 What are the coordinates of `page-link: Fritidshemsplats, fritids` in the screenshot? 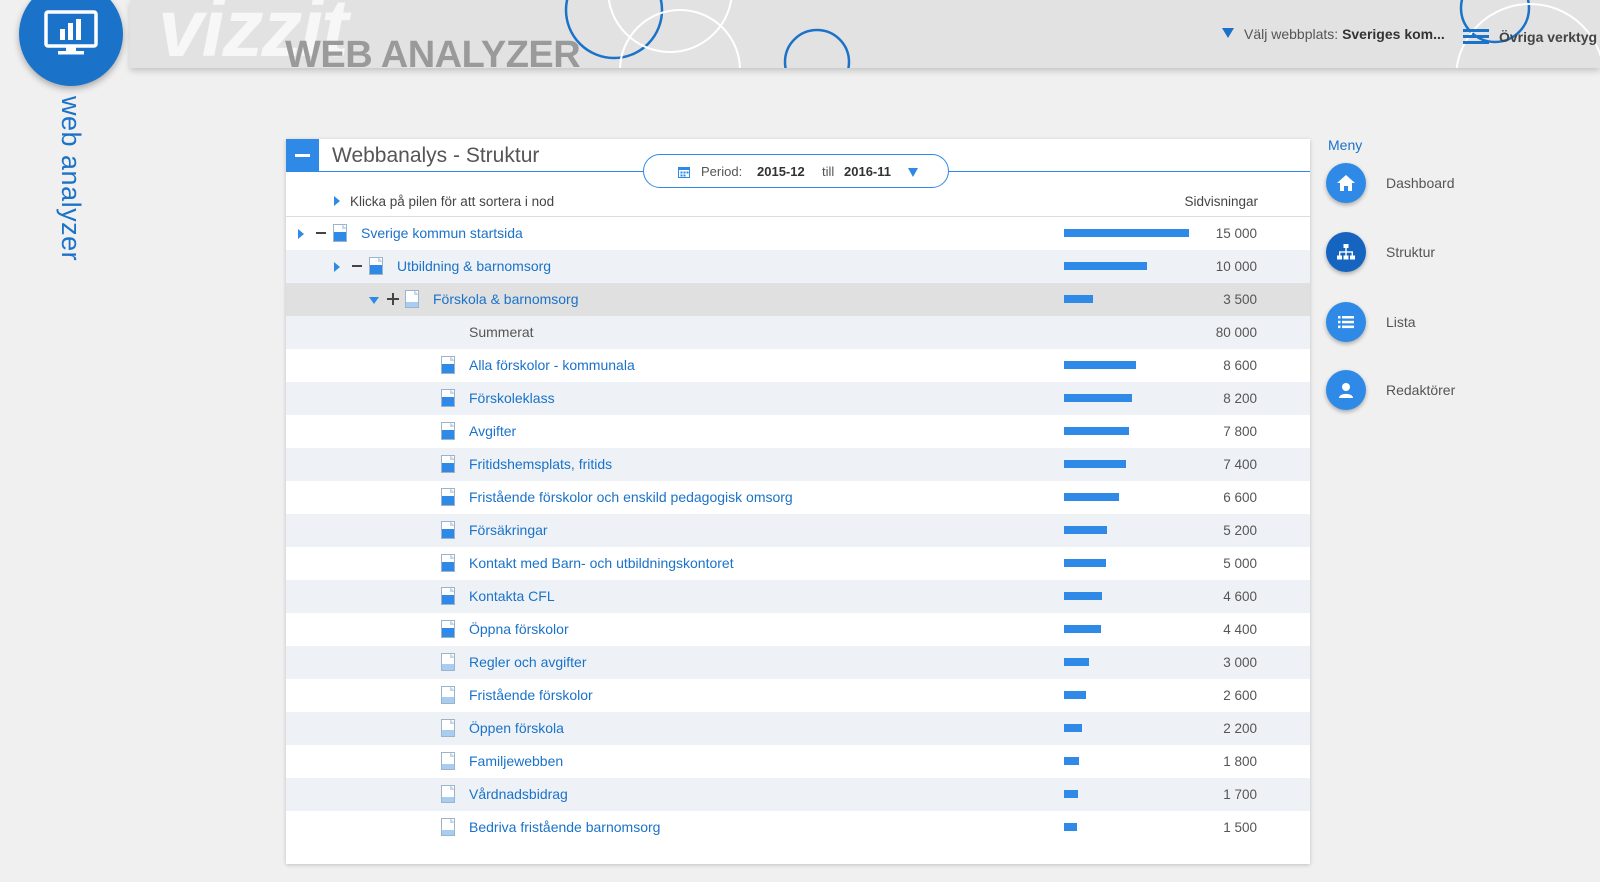 It's located at (540, 464).